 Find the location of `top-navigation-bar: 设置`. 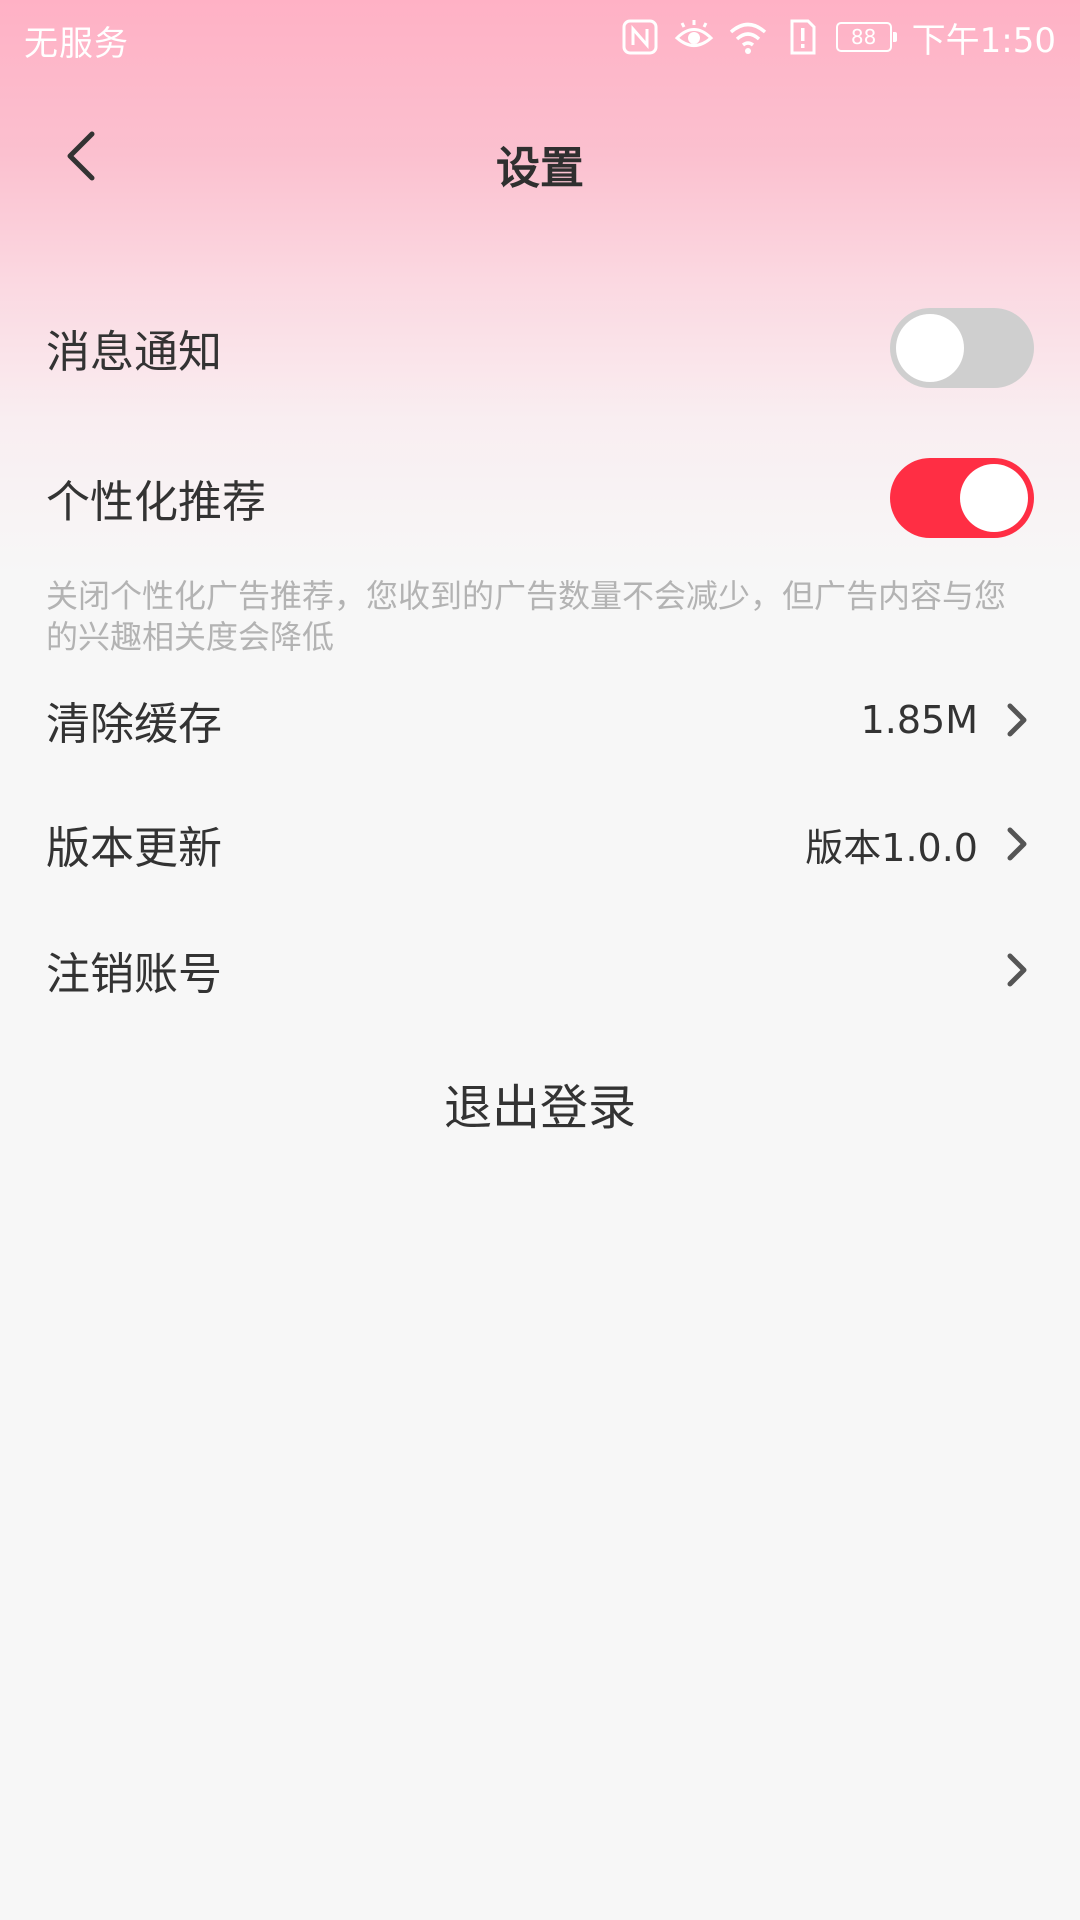

top-navigation-bar: 设置 is located at coordinates (540, 160).